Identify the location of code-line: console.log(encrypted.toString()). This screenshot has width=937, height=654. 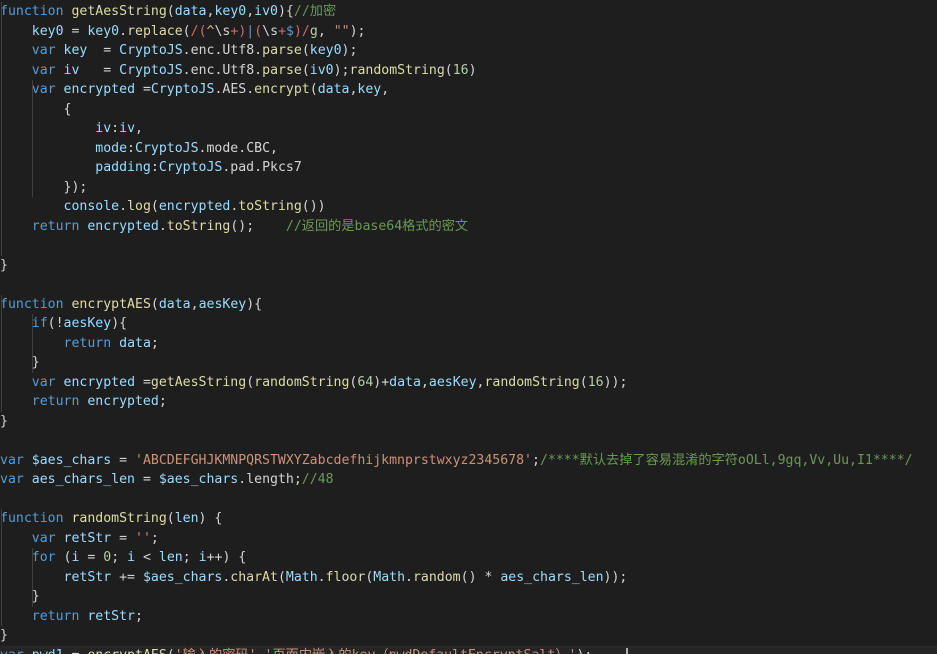
(468, 207).